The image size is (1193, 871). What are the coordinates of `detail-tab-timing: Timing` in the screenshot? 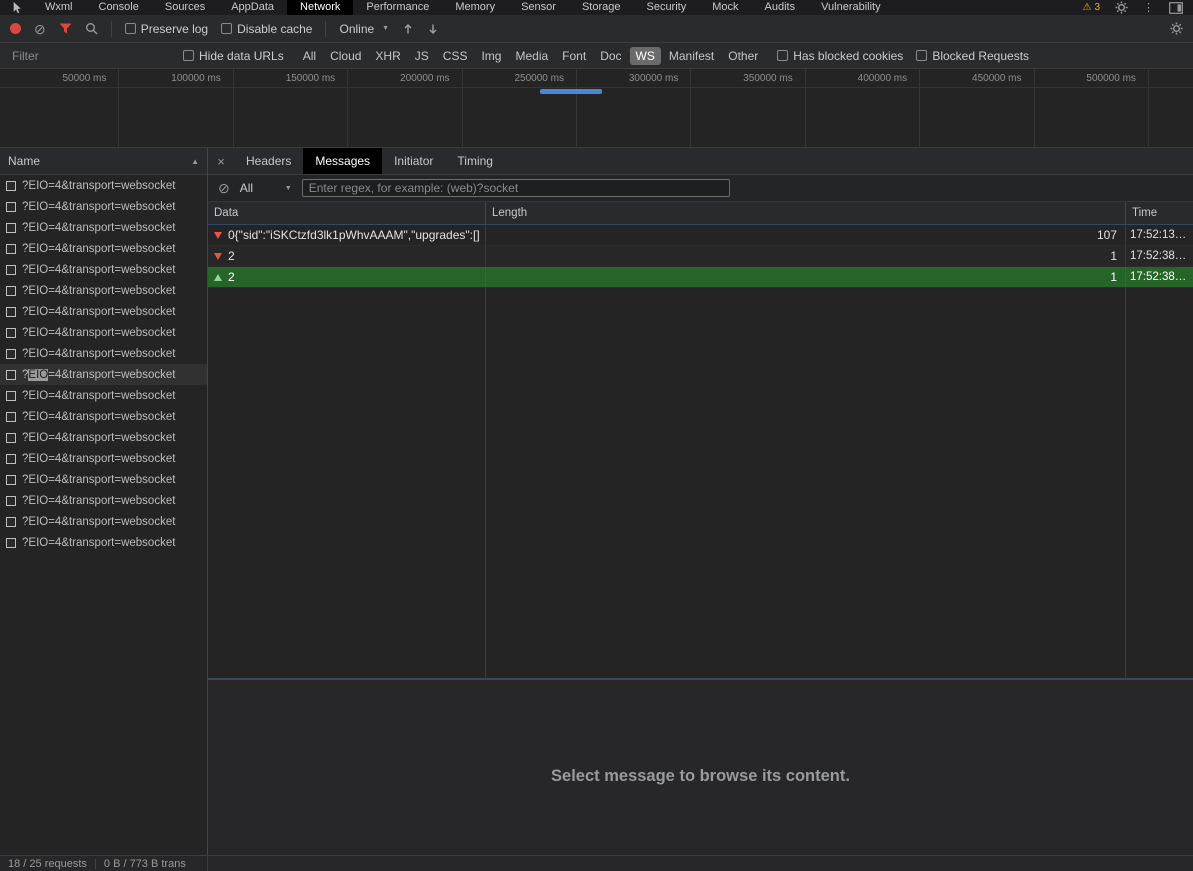 It's located at (475, 161).